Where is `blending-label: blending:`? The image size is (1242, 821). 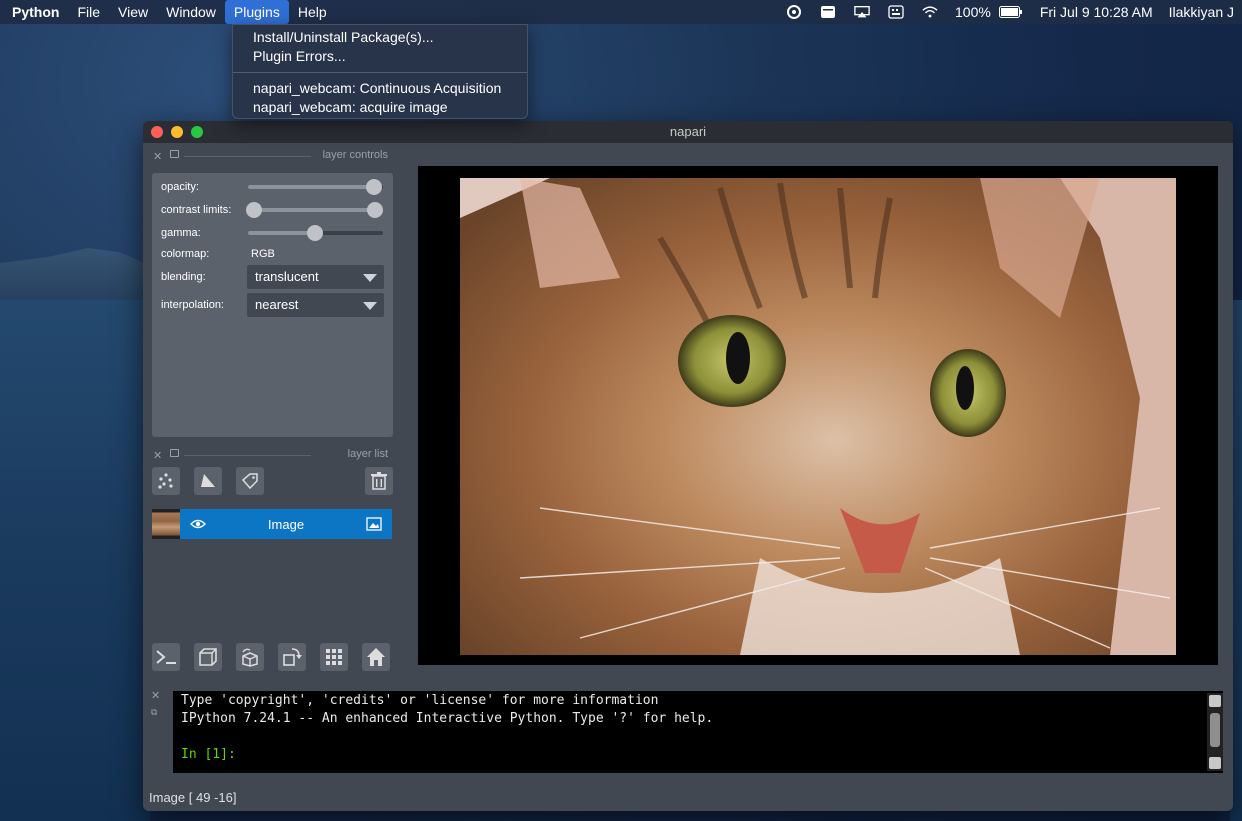 blending-label: blending: is located at coordinates (183, 277).